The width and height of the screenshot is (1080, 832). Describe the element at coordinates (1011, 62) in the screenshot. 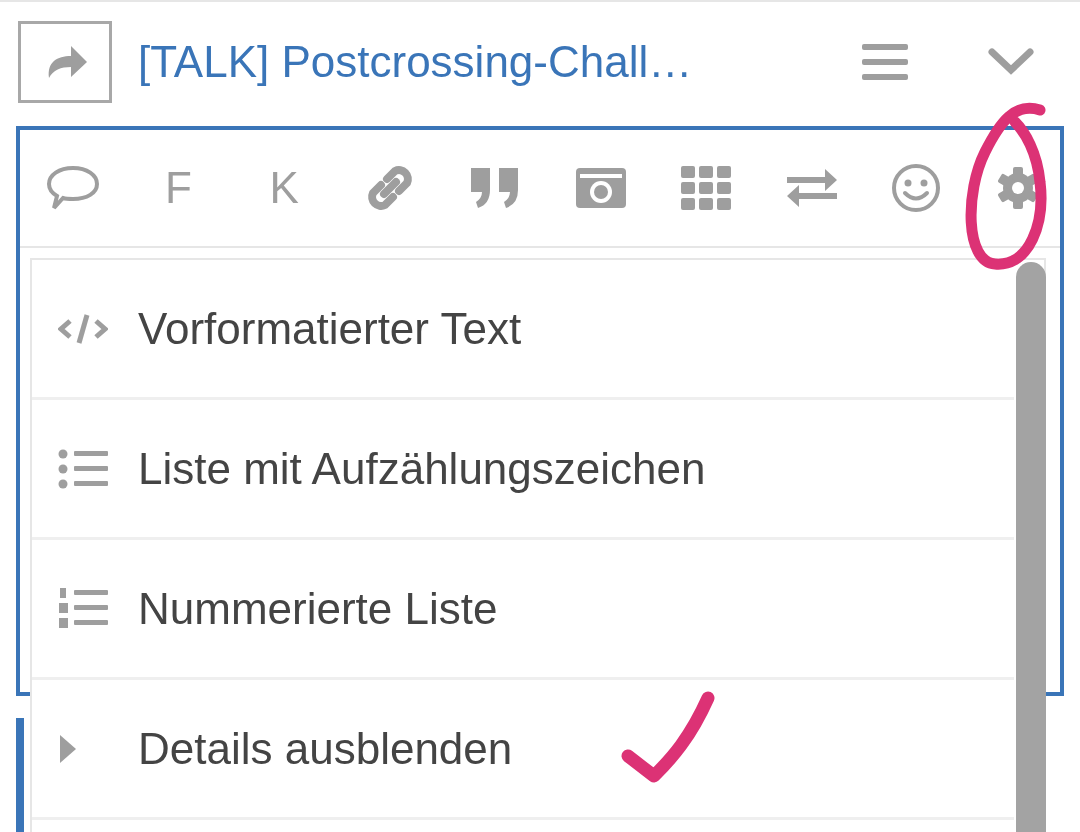

I see `chevron-down-icon` at that location.